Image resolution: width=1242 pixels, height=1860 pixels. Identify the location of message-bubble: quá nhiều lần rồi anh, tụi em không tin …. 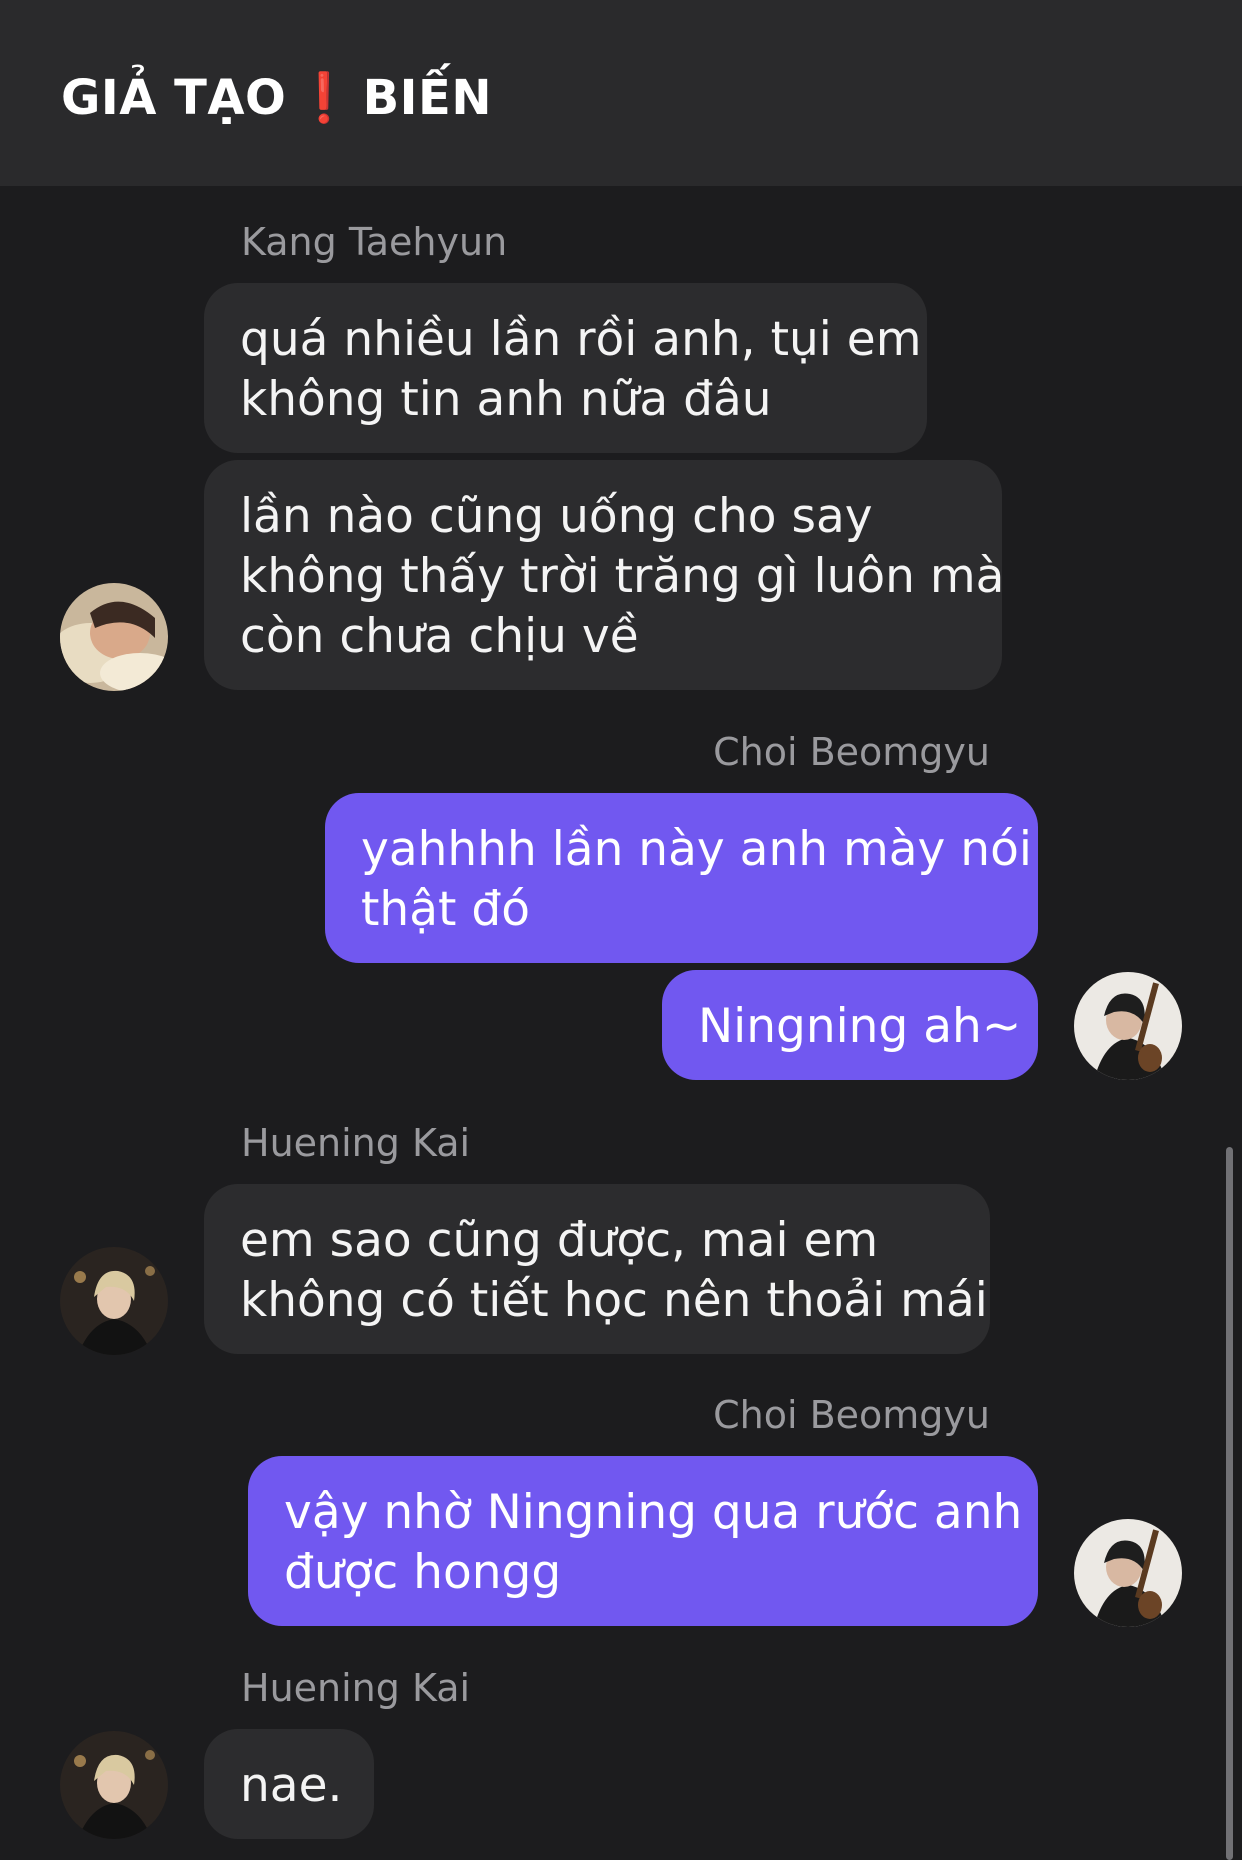
(565, 368).